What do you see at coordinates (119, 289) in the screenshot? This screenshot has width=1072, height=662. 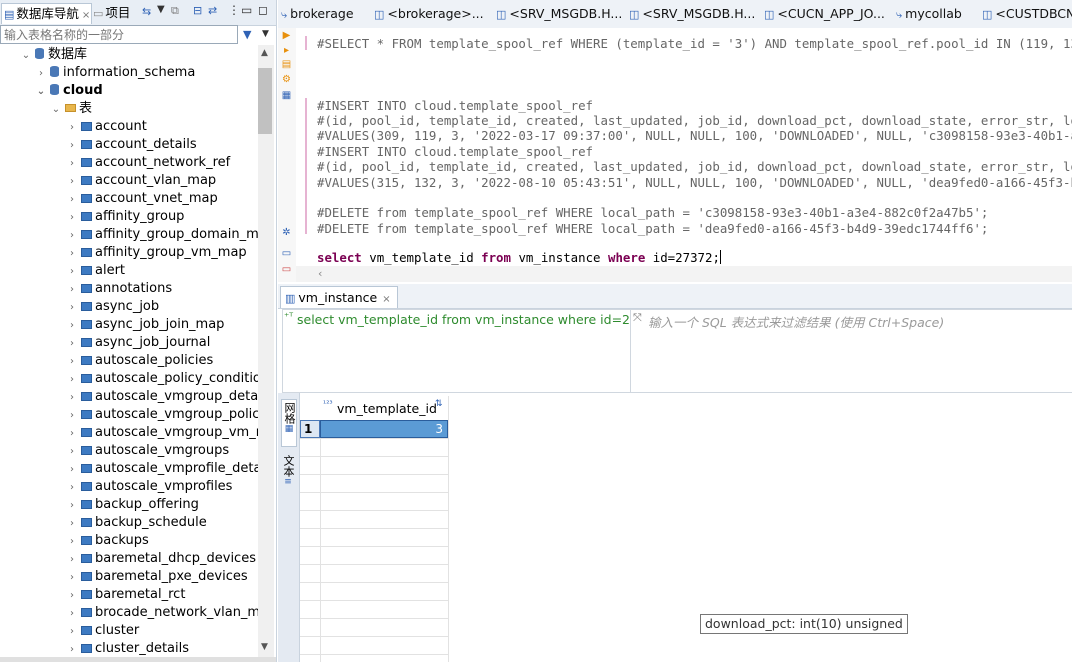 I see `tree-item-table: › annotations` at bounding box center [119, 289].